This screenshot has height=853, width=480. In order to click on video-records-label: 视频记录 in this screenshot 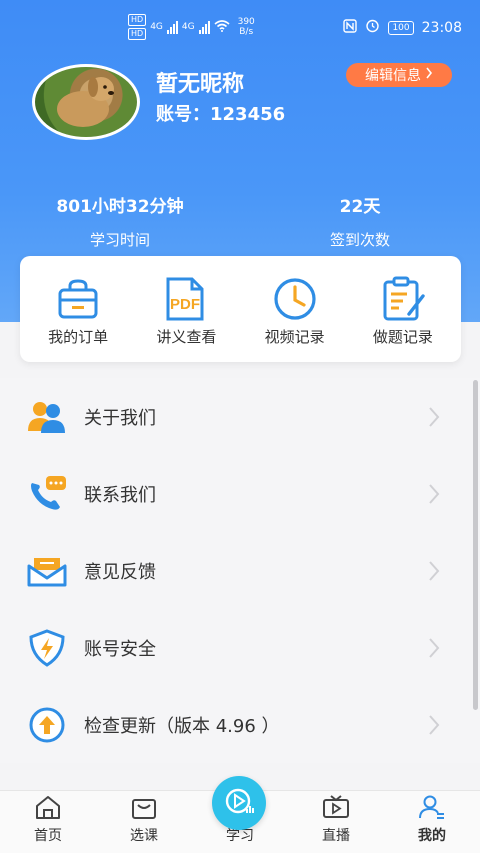, I will do `click(294, 337)`.